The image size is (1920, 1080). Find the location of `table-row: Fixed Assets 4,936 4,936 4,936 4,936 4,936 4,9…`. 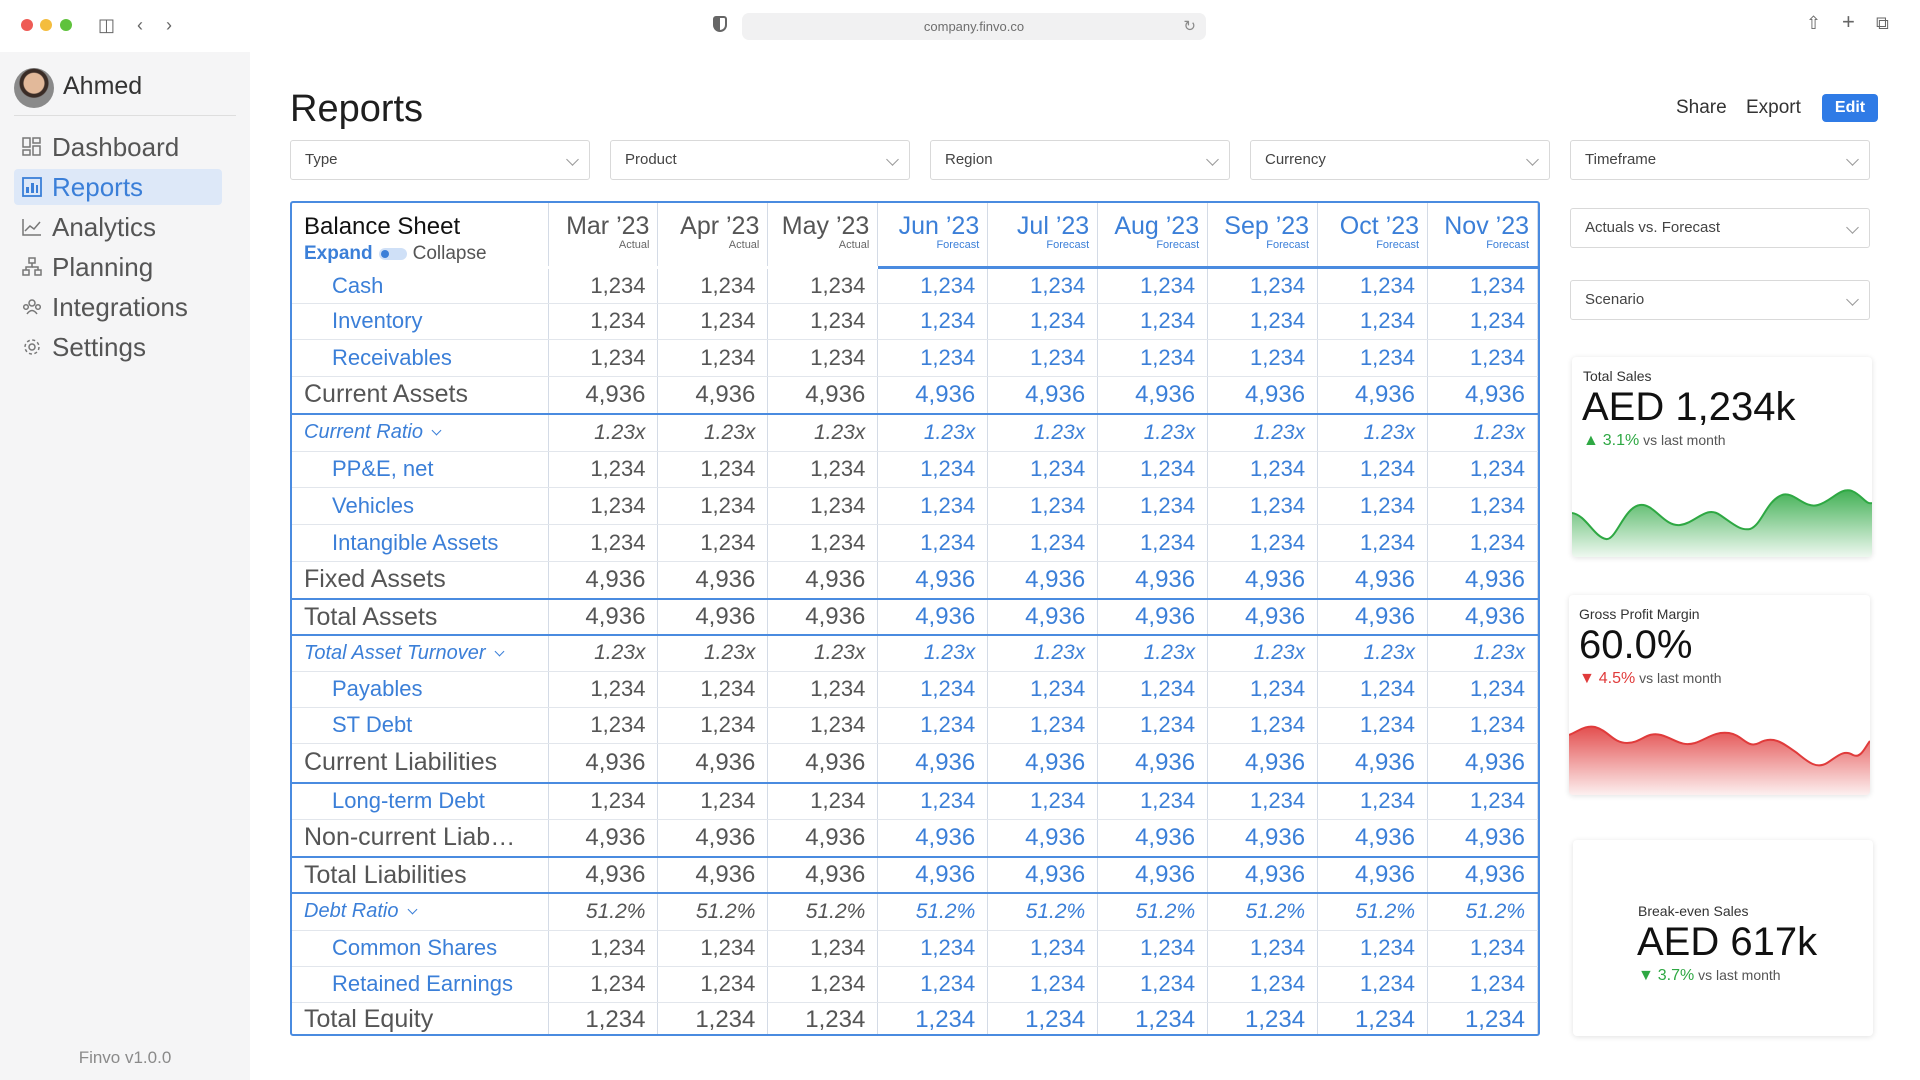

table-row: Fixed Assets 4,936 4,936 4,936 4,936 4,936 4,9… is located at coordinates (915, 580).